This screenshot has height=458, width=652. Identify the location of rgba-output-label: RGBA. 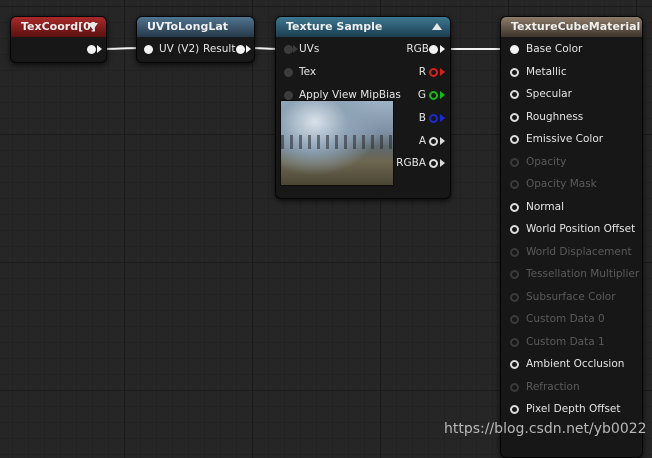
(411, 163).